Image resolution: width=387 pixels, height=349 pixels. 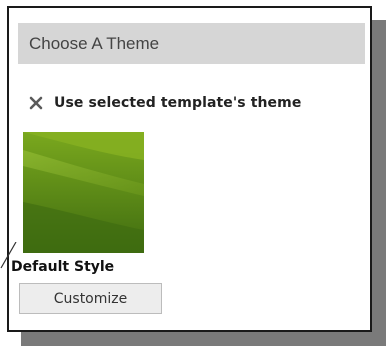 I want to click on customize-button: Customize, so click(x=90, y=298).